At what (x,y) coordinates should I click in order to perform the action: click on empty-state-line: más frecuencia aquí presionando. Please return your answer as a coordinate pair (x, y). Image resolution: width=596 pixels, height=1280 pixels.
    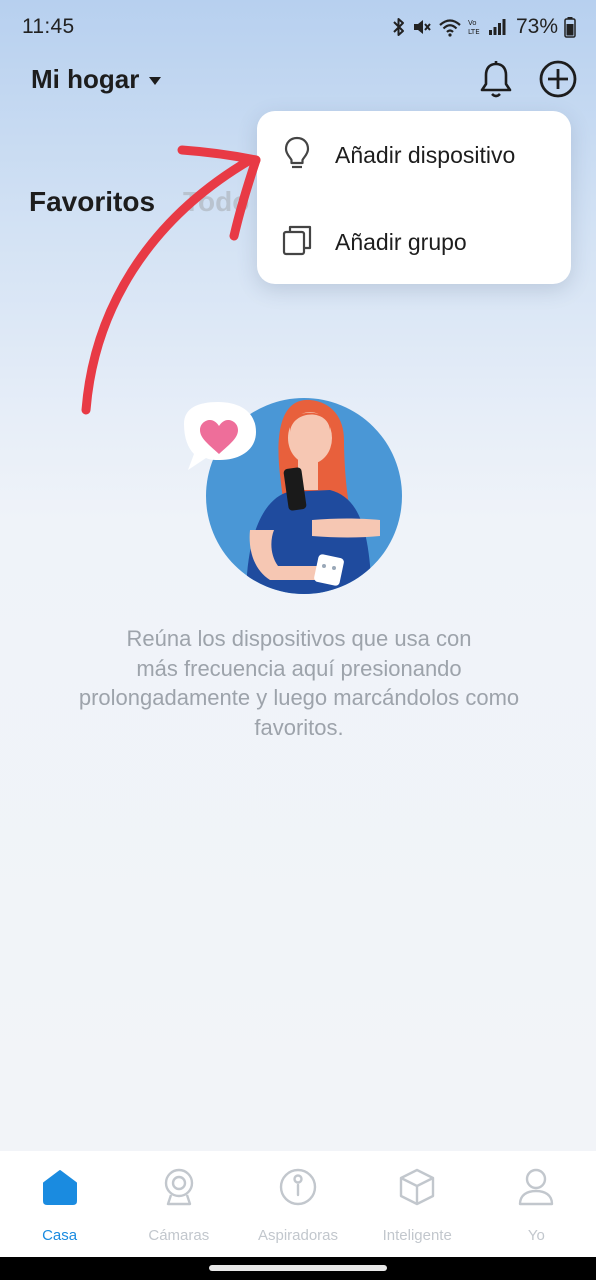
    Looking at the image, I should click on (299, 668).